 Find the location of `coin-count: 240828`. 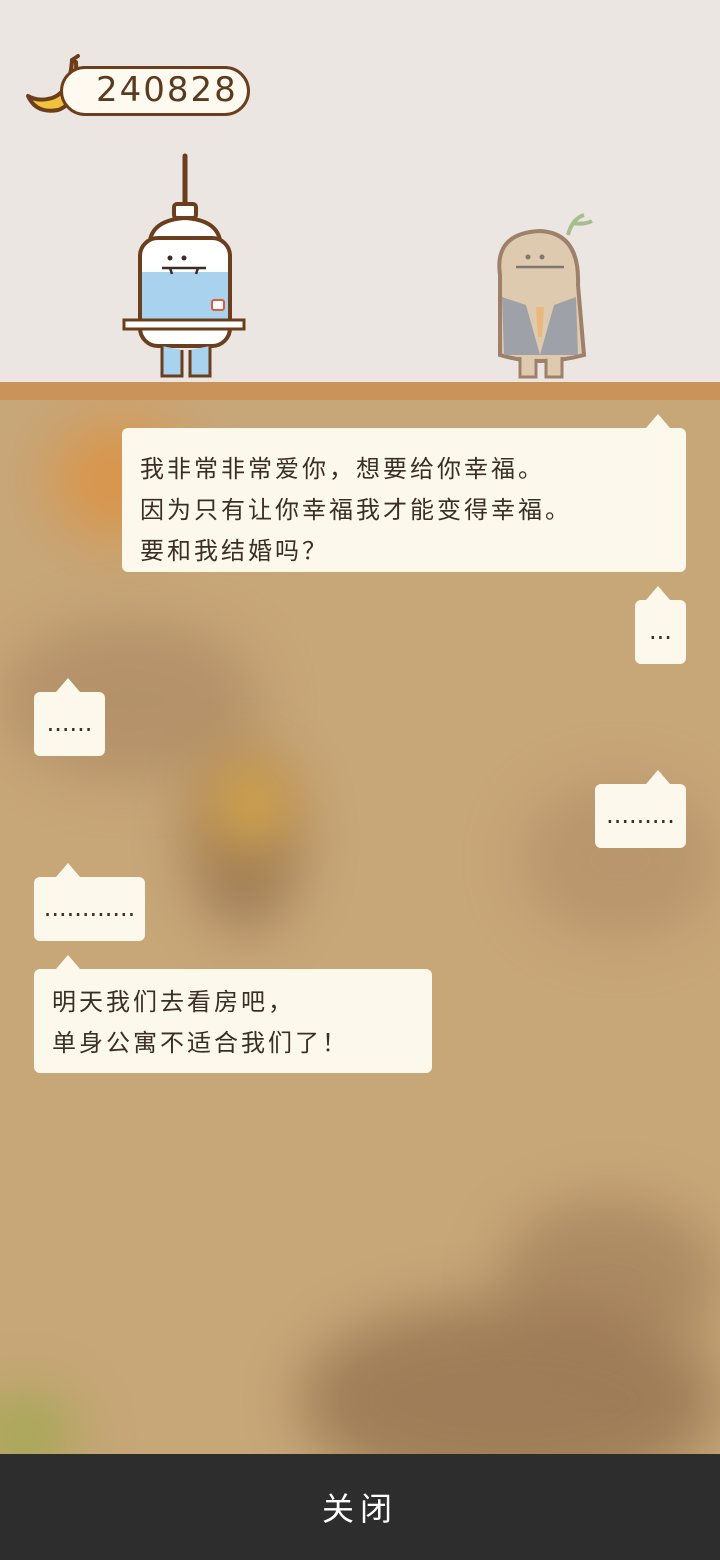

coin-count: 240828 is located at coordinates (167, 90).